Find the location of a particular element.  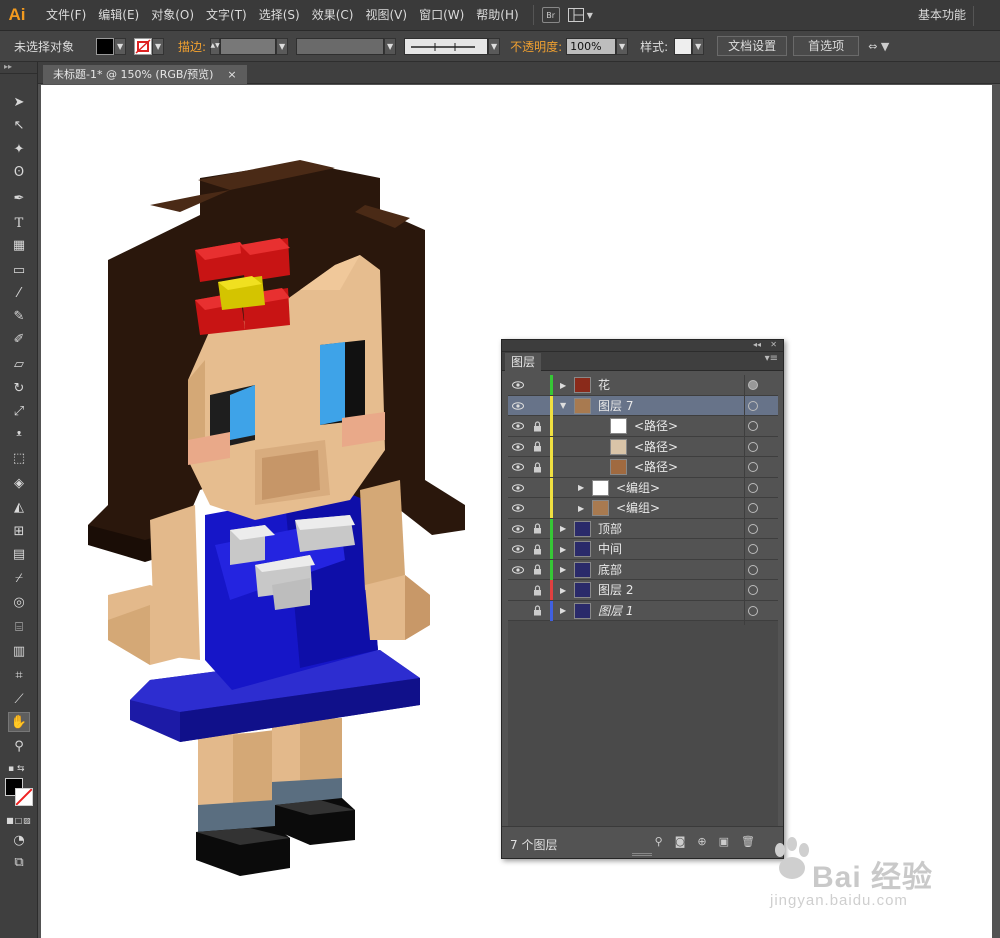

opacity-label: 不透明度: is located at coordinates (536, 46).